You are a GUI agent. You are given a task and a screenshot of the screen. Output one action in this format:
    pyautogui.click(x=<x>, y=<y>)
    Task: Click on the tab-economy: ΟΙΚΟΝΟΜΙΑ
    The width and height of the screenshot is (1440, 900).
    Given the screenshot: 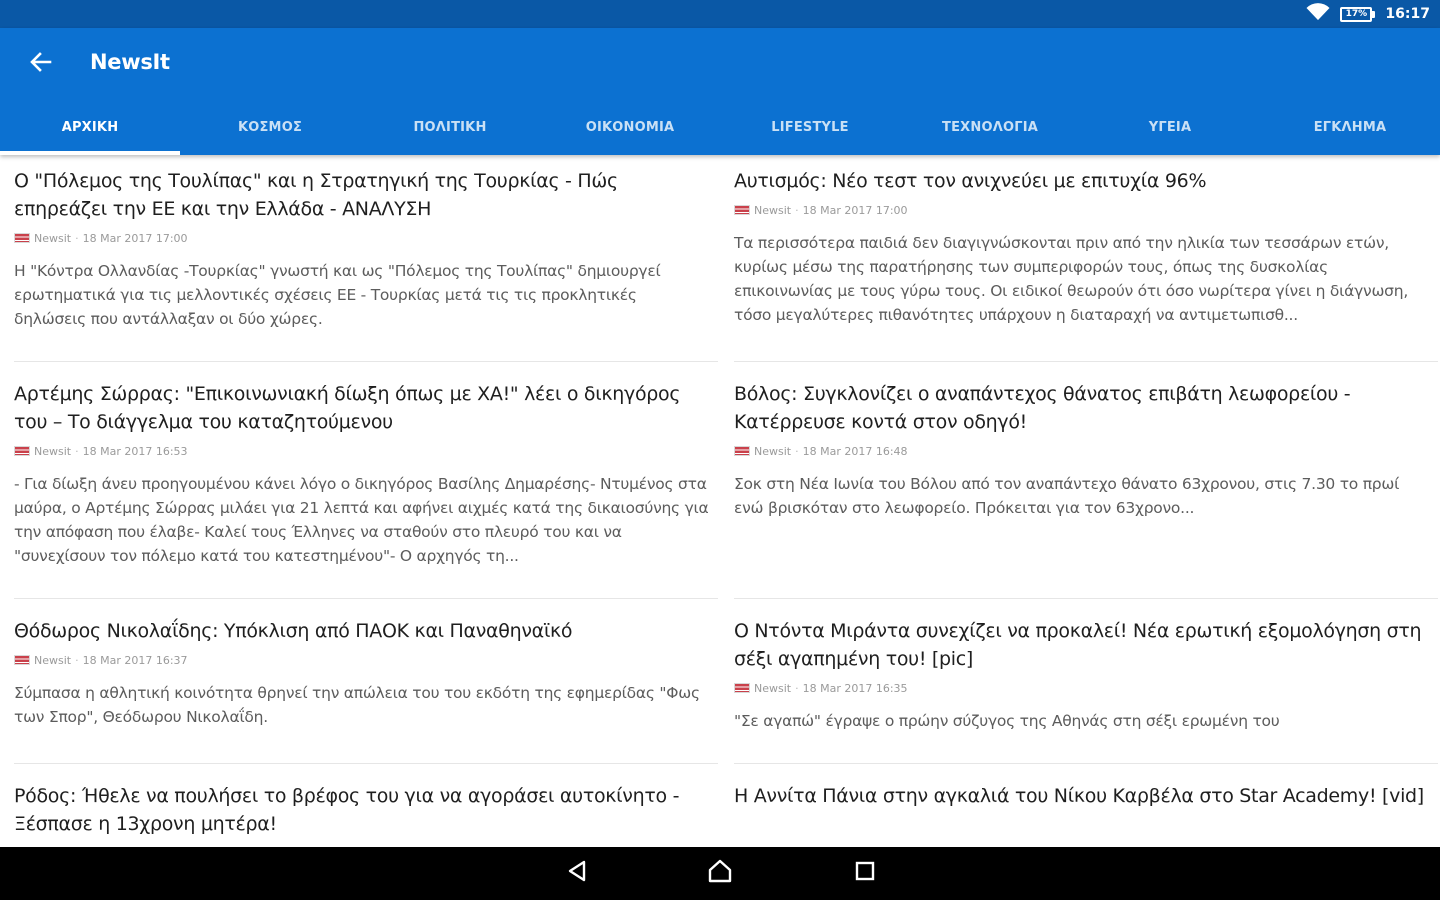 What is the action you would take?
    pyautogui.click(x=630, y=127)
    